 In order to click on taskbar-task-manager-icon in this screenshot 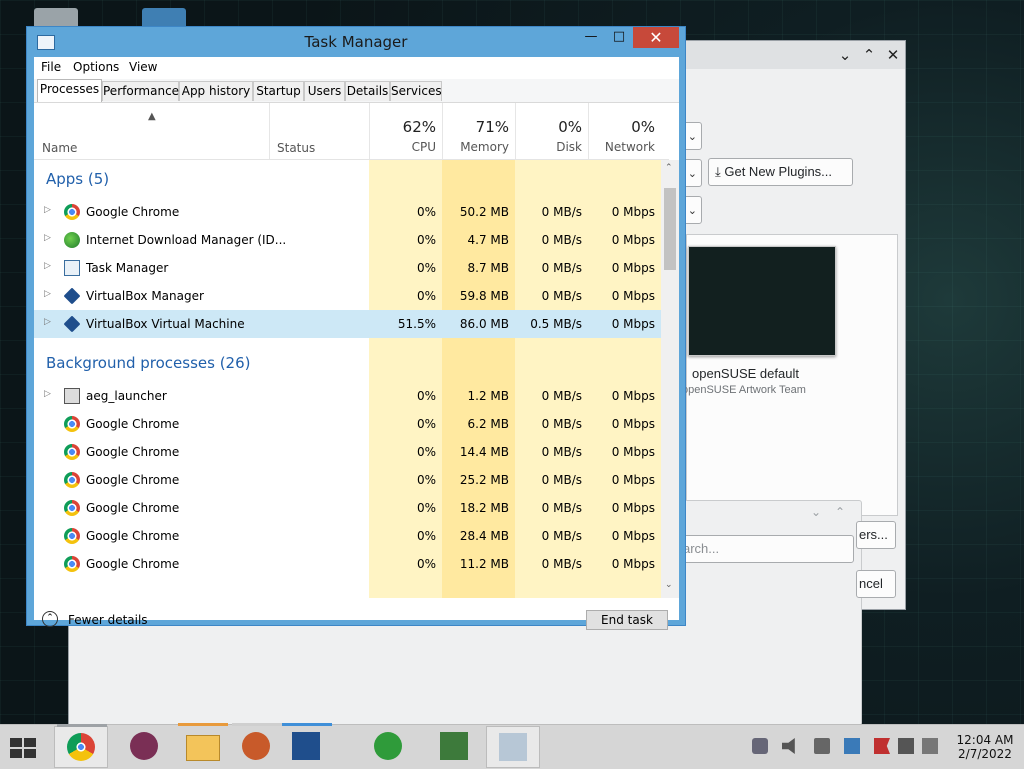, I will do `click(513, 747)`.